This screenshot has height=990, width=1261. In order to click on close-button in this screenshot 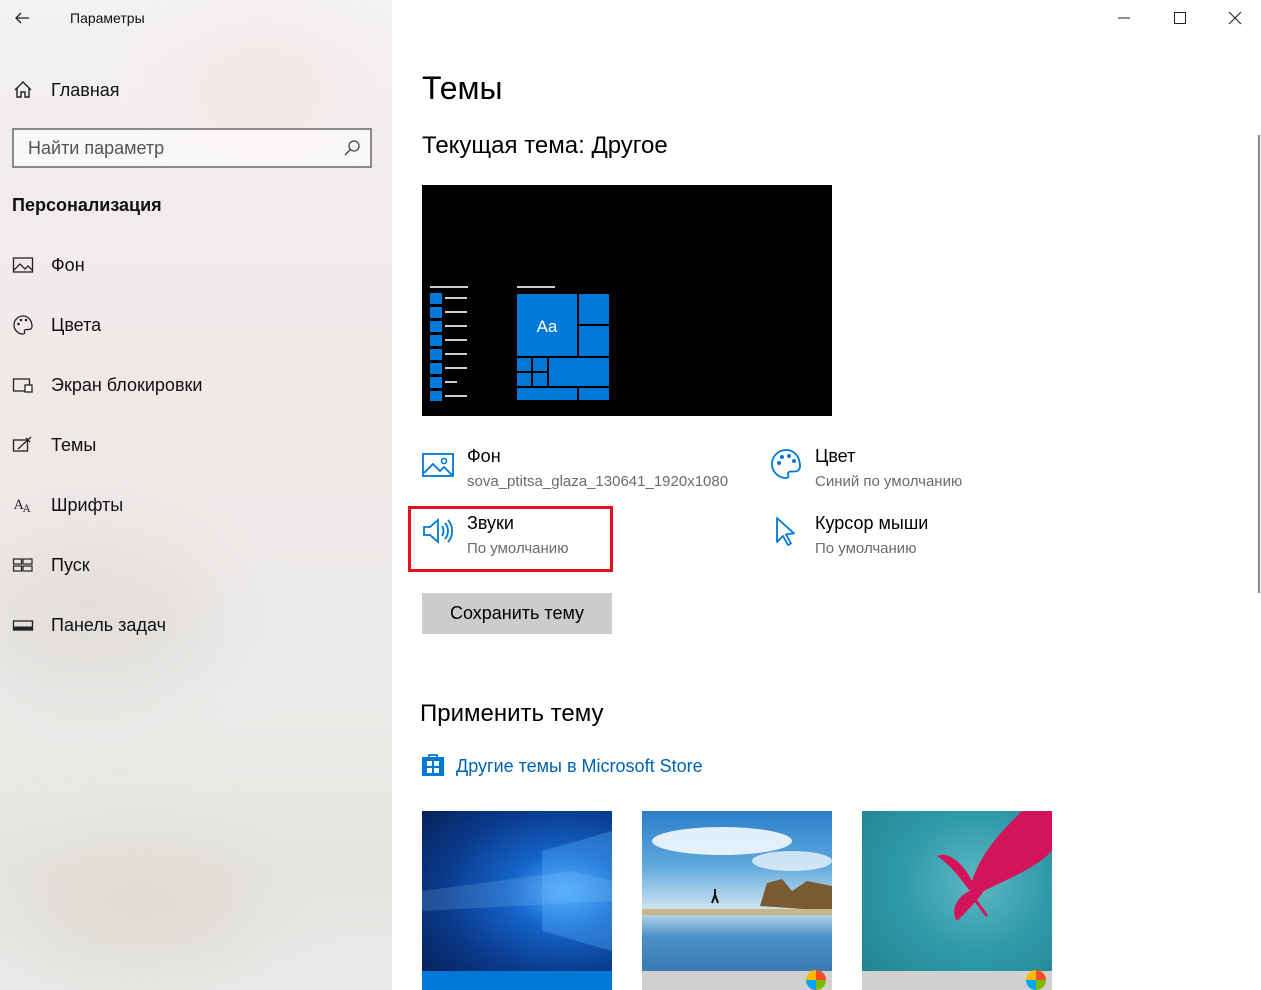, I will do `click(1234, 18)`.